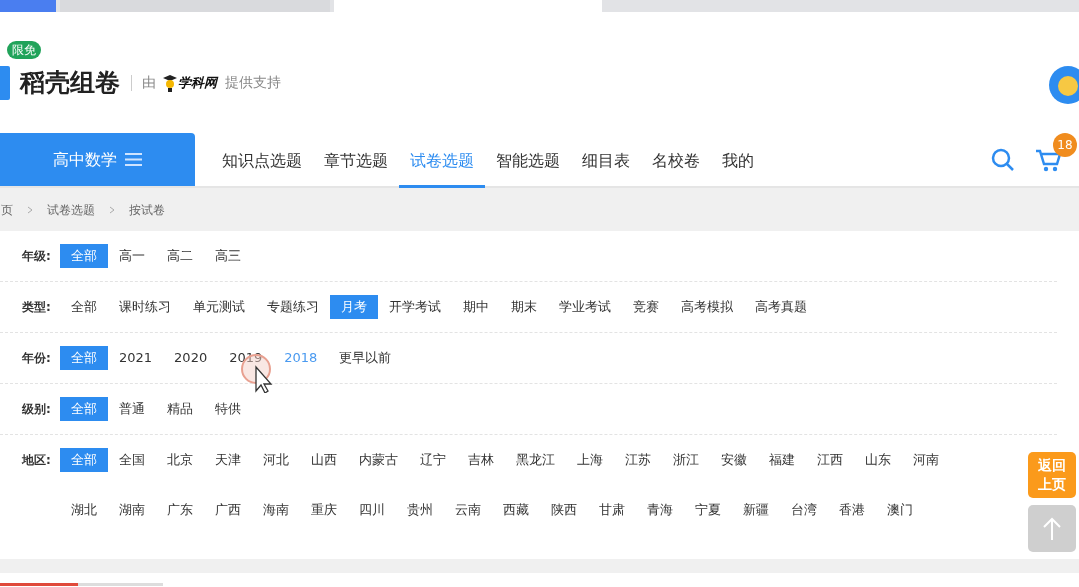  Describe the element at coordinates (612, 510) in the screenshot. I see `filter-option: 甘肃` at that location.